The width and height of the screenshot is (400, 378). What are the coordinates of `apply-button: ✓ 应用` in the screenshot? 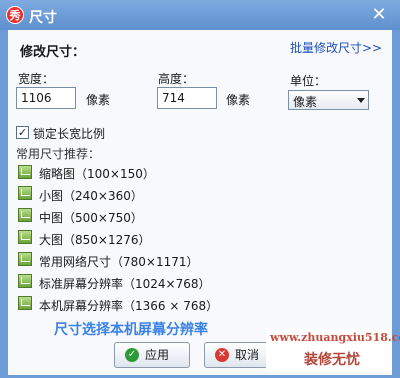 It's located at (152, 355).